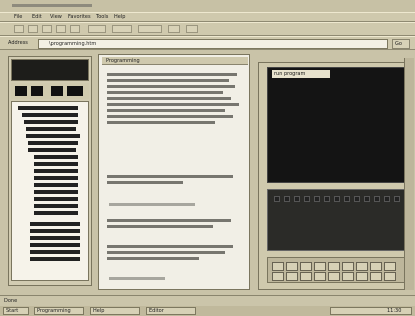 The width and height of the screenshot is (415, 316). What do you see at coordinates (401, 44) in the screenshot?
I see `address-go-button: Go` at bounding box center [401, 44].